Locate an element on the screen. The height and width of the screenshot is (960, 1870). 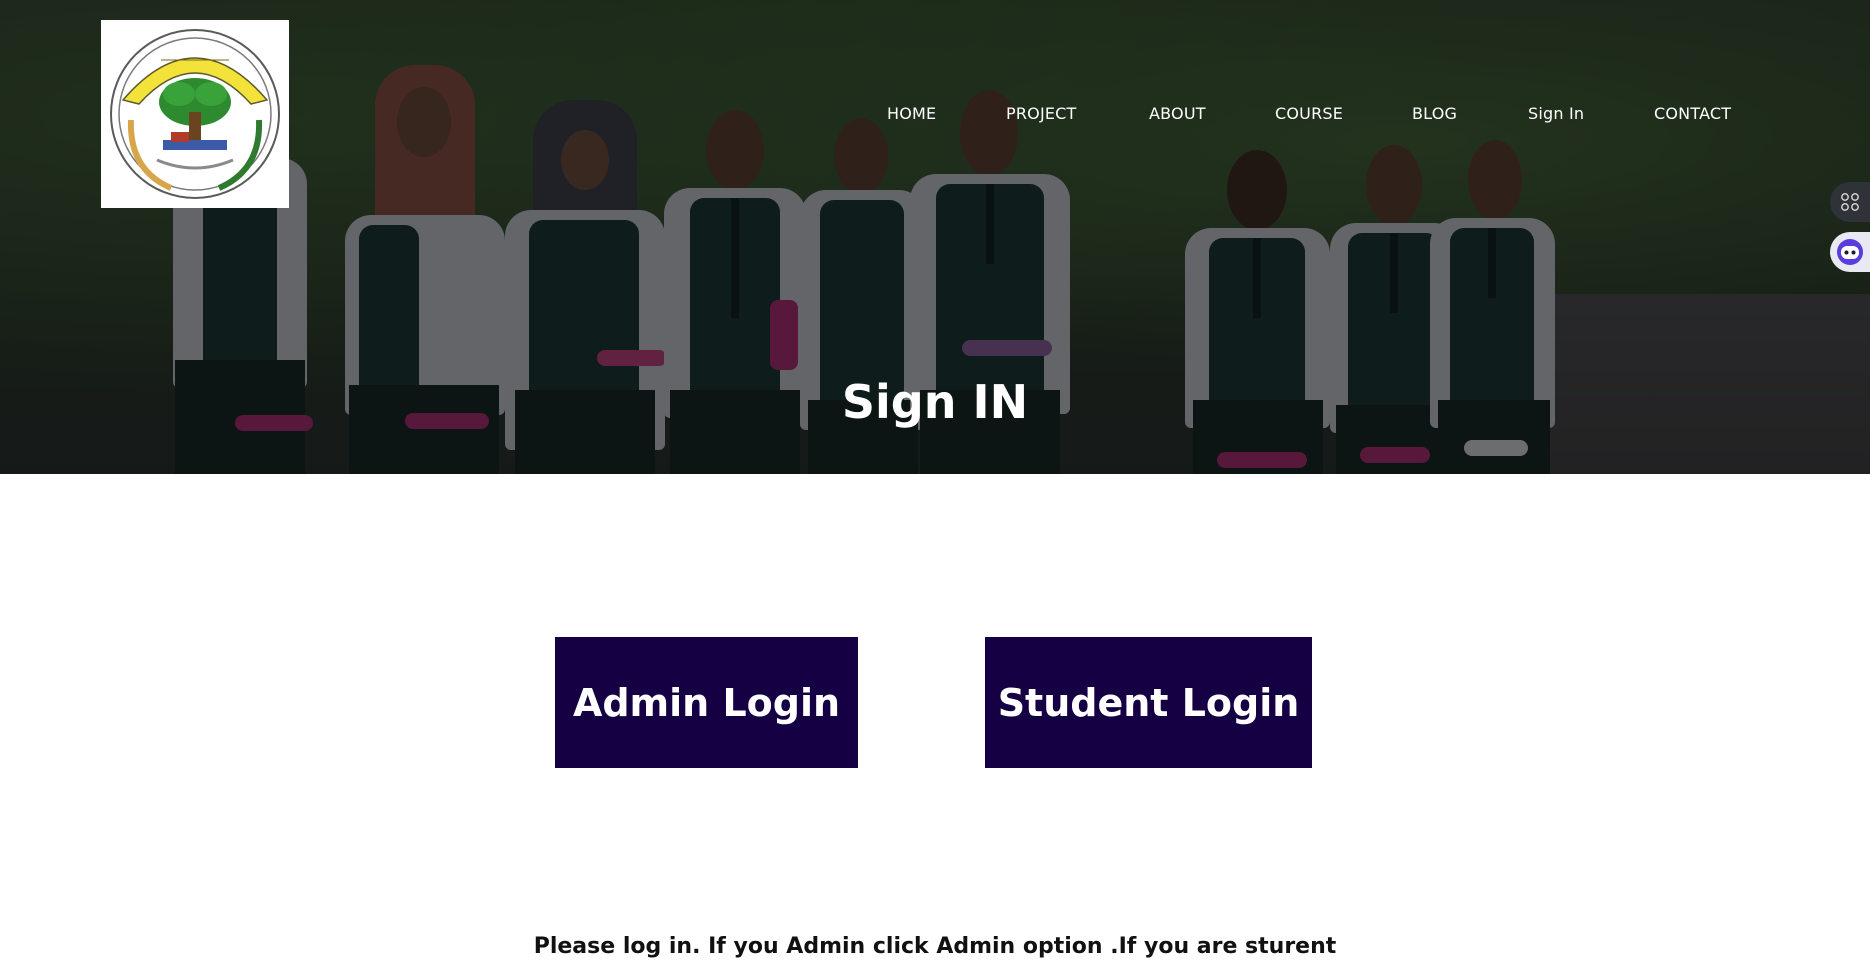
page-title: Sign IN is located at coordinates (935, 402).